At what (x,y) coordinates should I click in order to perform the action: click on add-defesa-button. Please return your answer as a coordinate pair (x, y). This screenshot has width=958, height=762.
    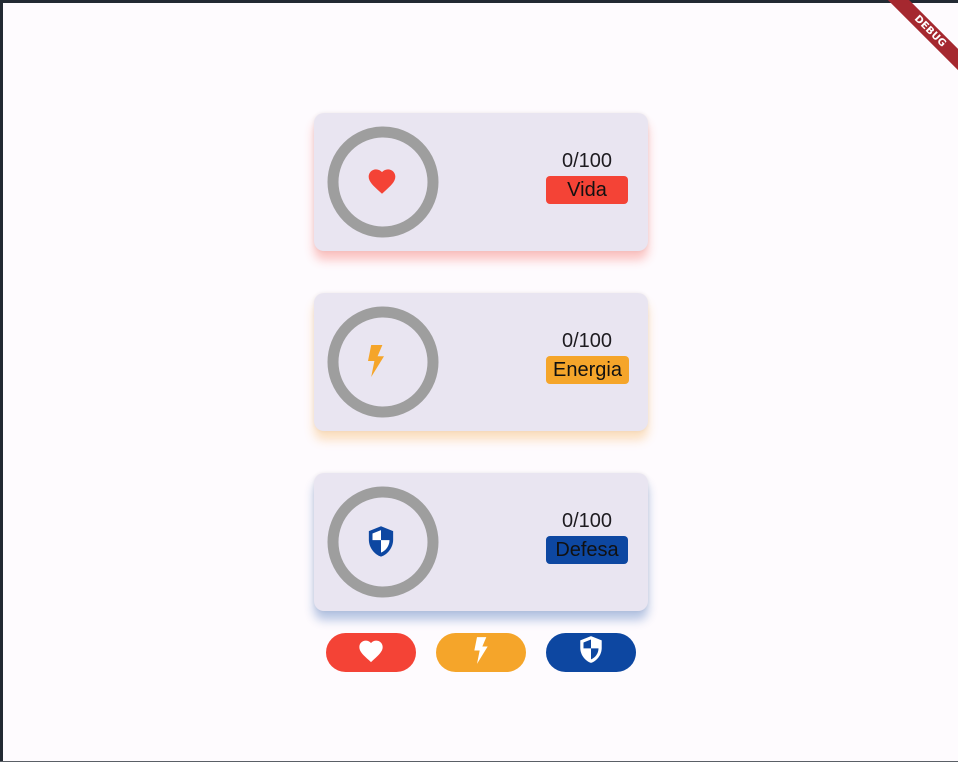
    Looking at the image, I should click on (591, 652).